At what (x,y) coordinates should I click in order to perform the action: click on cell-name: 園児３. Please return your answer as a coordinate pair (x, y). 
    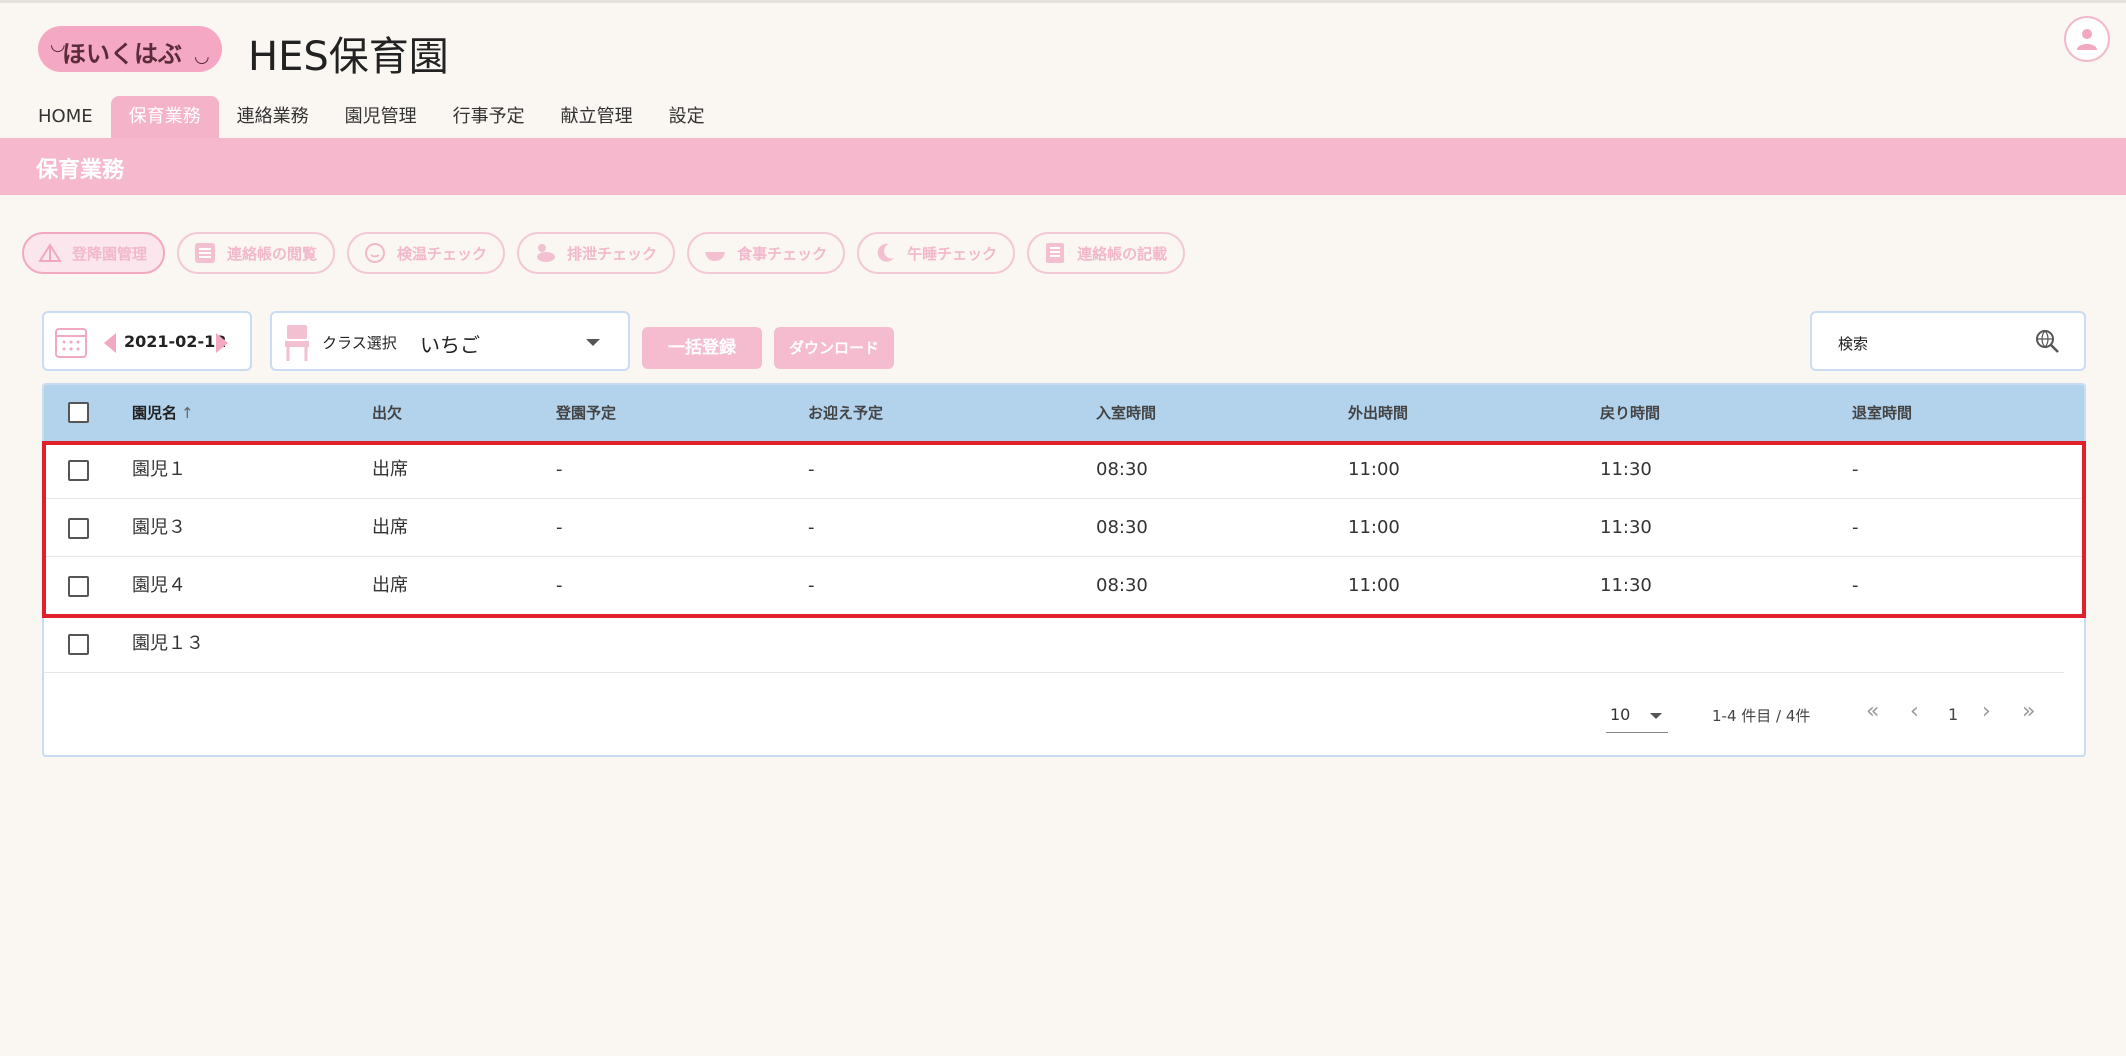
    Looking at the image, I should click on (159, 527).